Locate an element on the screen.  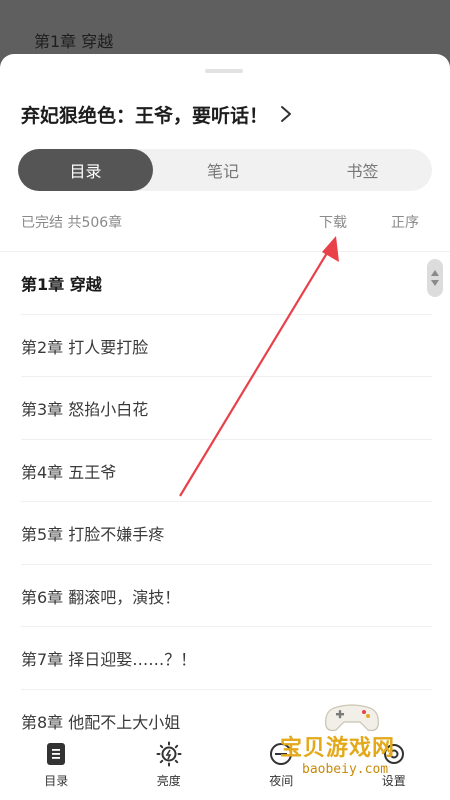
brightness-icon is located at coordinates (169, 754).